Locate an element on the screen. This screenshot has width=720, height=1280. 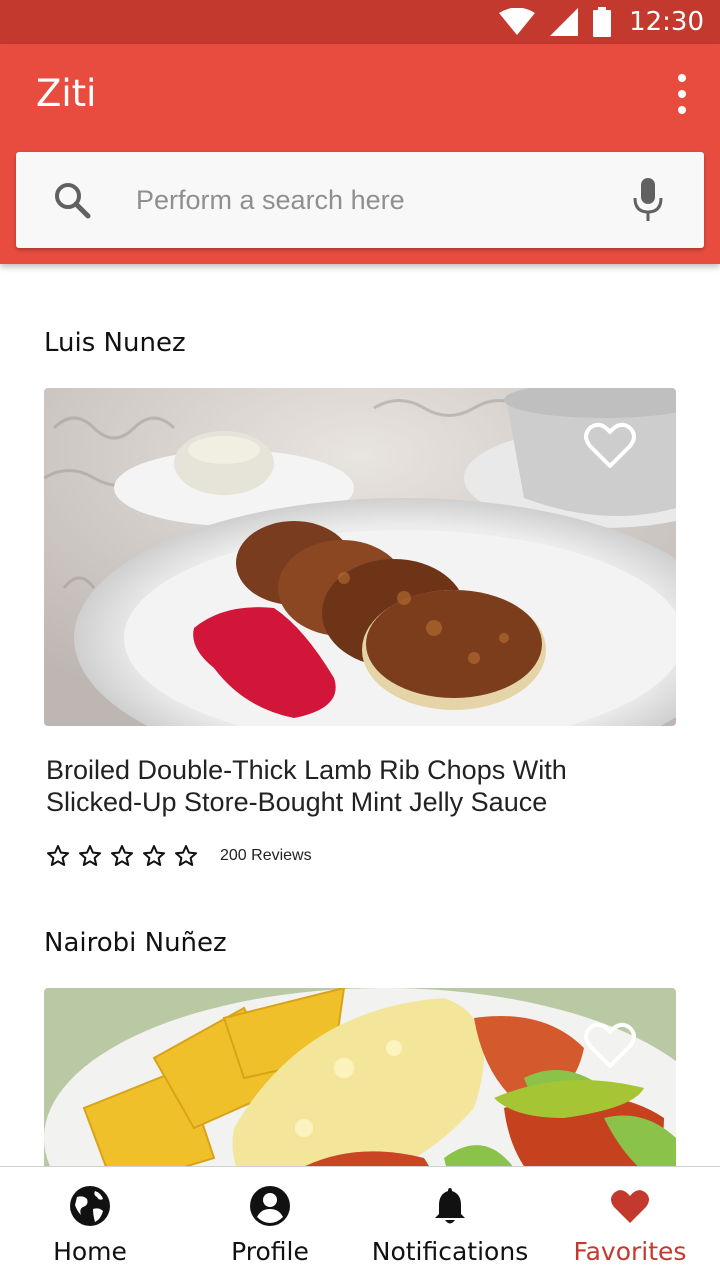
nav-label: Home is located at coordinates (90, 1251).